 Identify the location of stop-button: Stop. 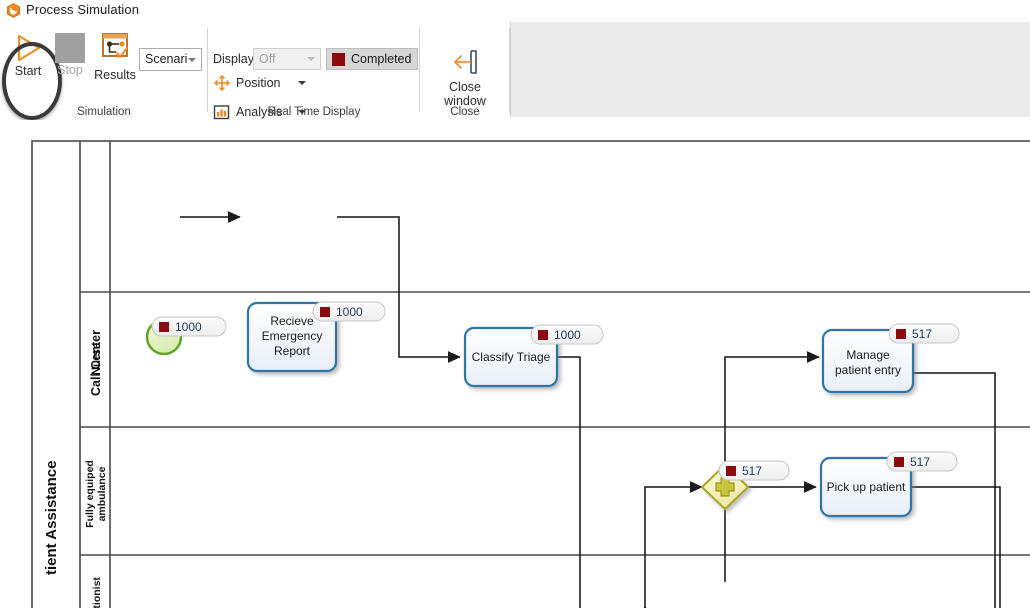
(70, 53).